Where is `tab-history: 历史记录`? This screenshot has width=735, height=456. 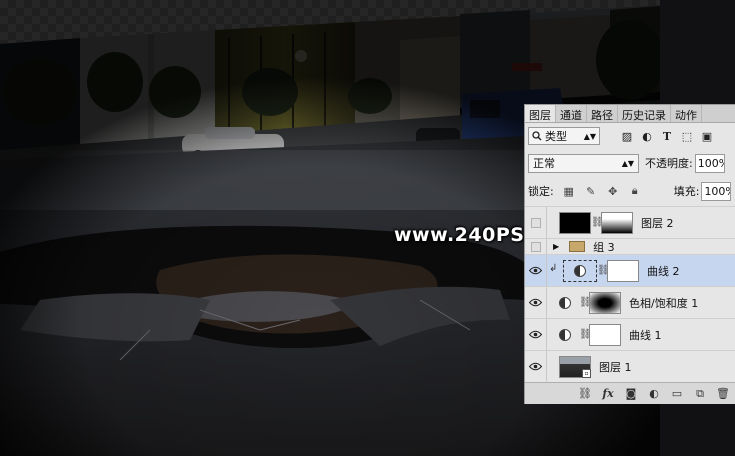 tab-history: 历史记录 is located at coordinates (644, 113).